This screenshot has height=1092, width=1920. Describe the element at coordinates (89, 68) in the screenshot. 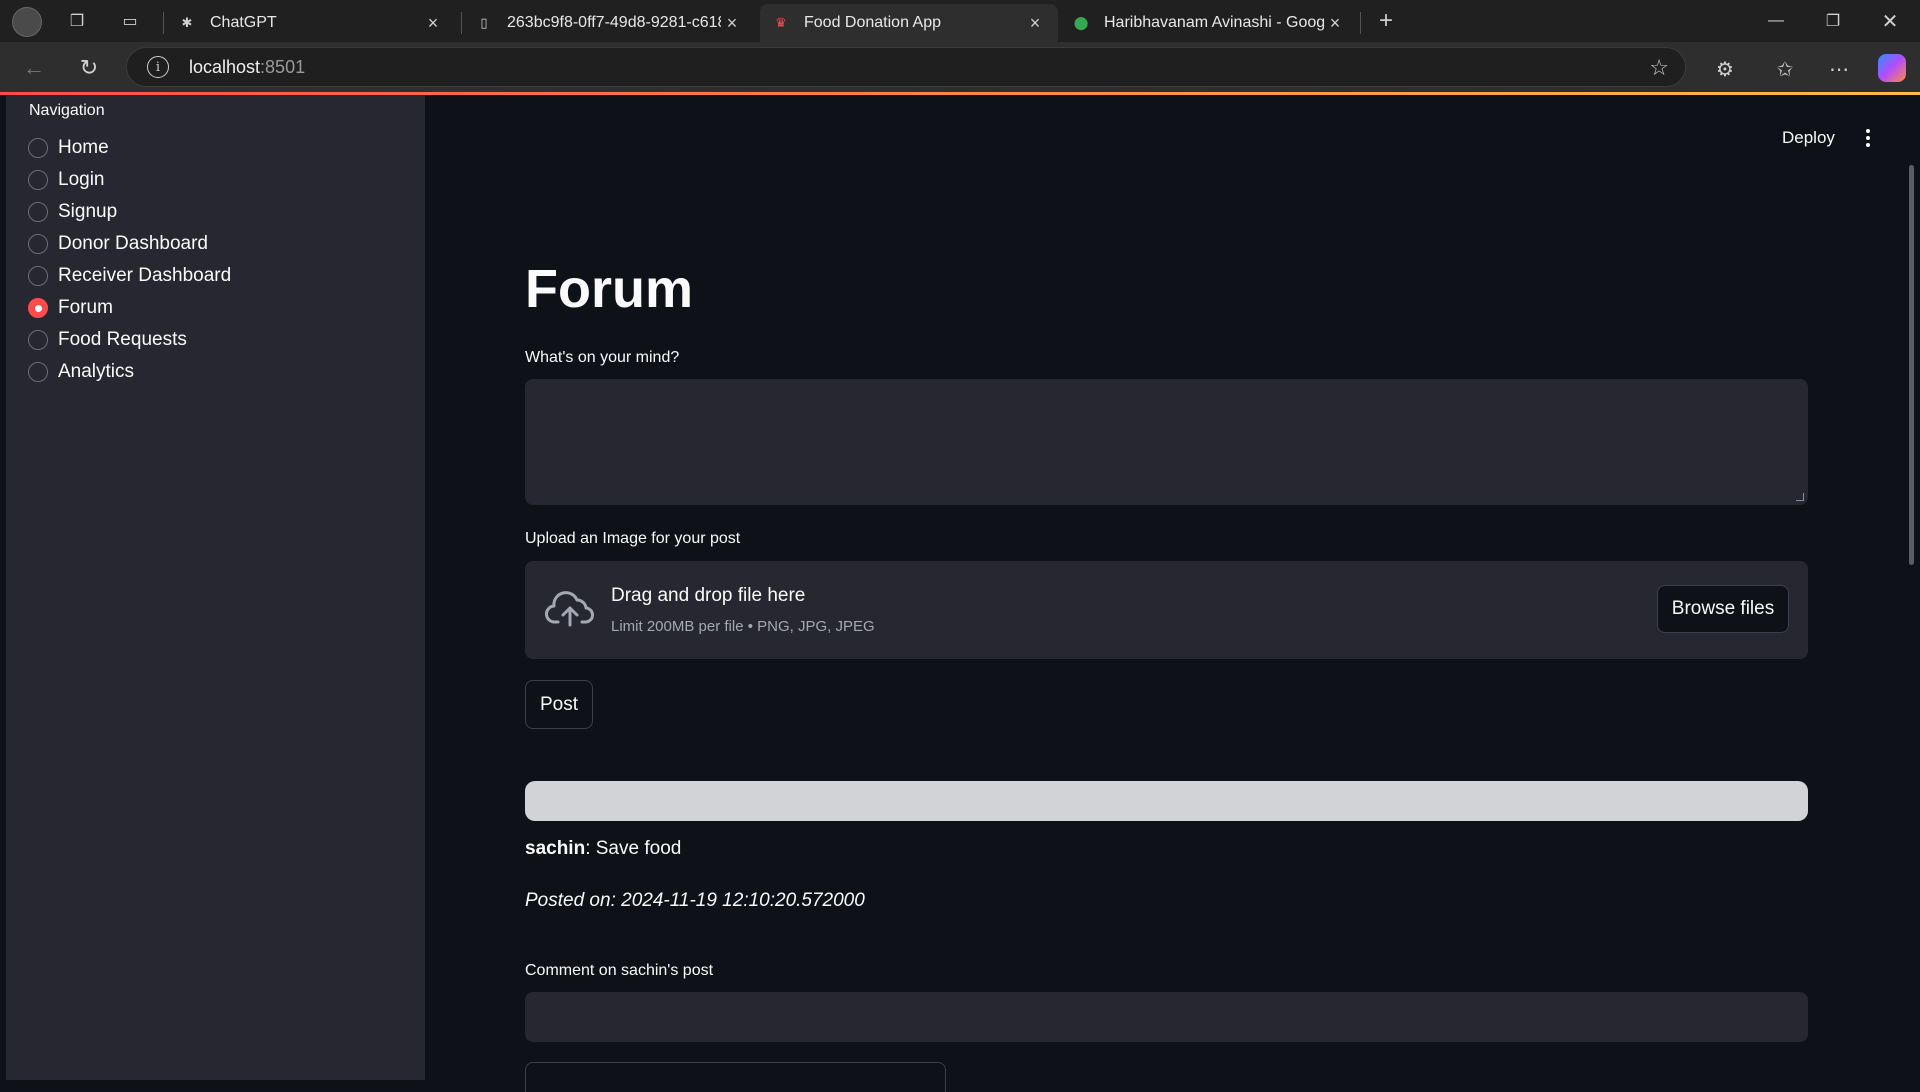

I see `reload-icon: ↻` at that location.